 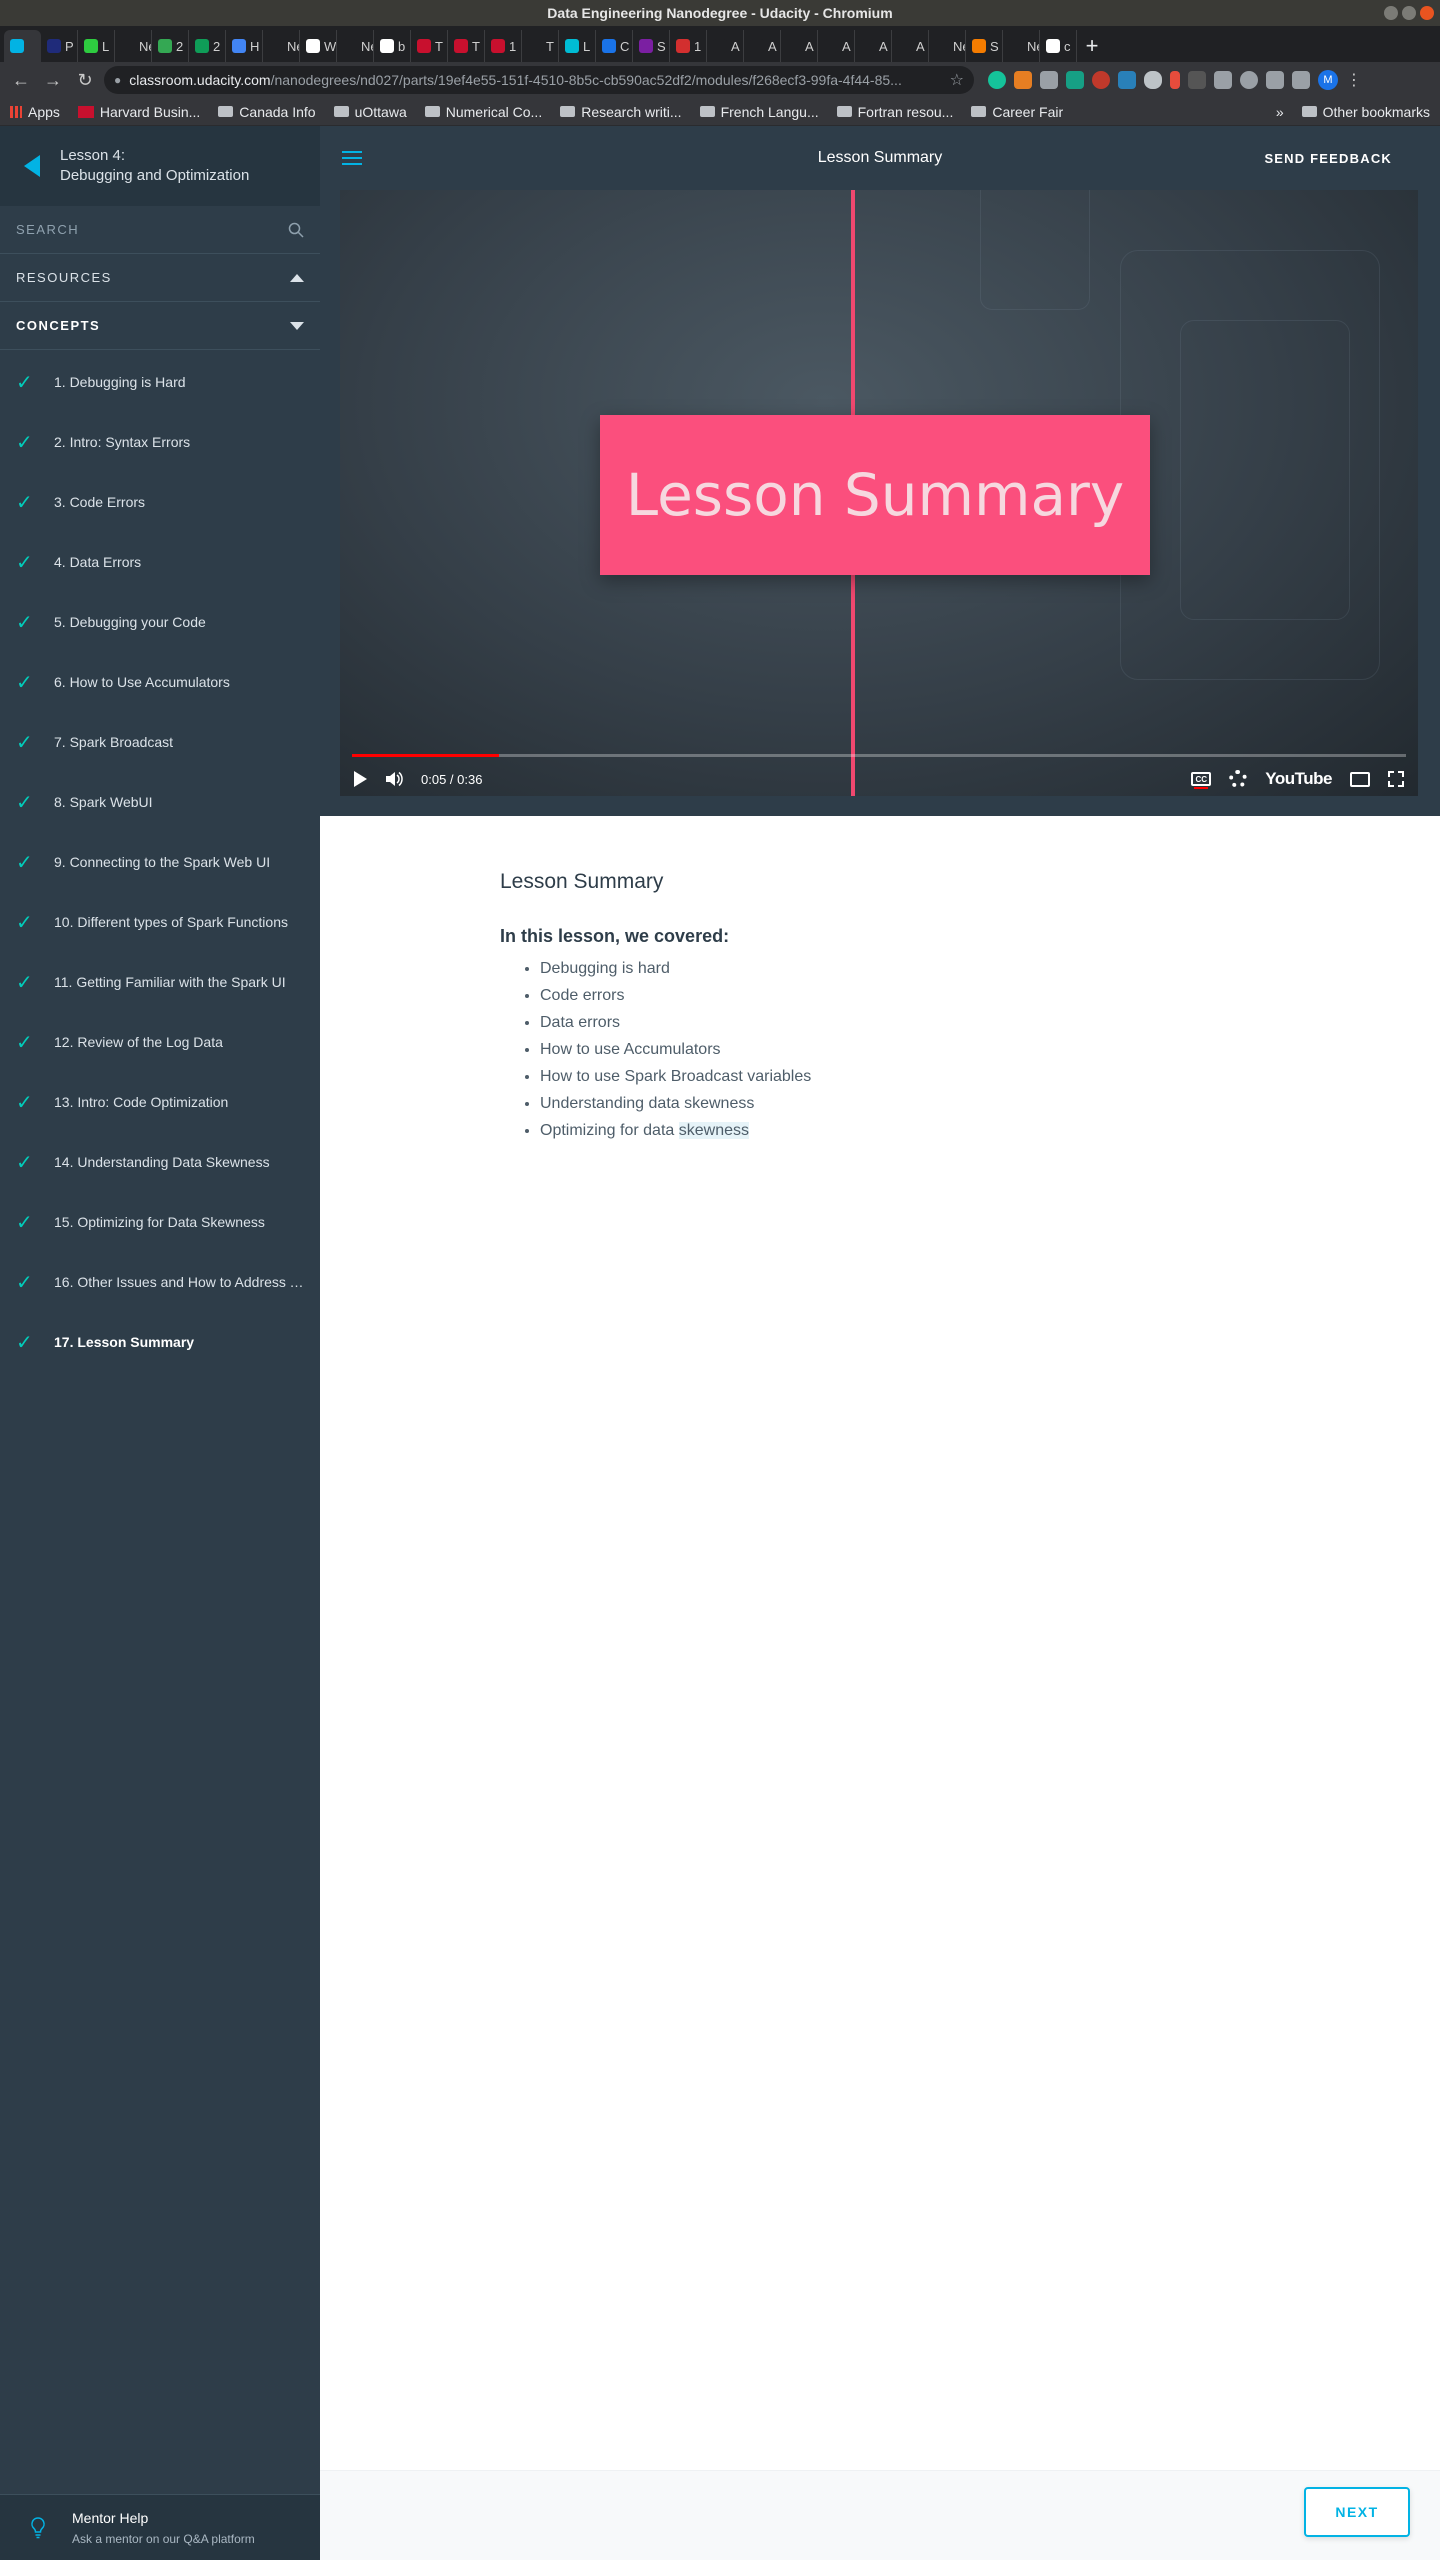 I want to click on concept-item: ✓ 11. Getting Familiar with the Spark UI, so click(x=160, y=982).